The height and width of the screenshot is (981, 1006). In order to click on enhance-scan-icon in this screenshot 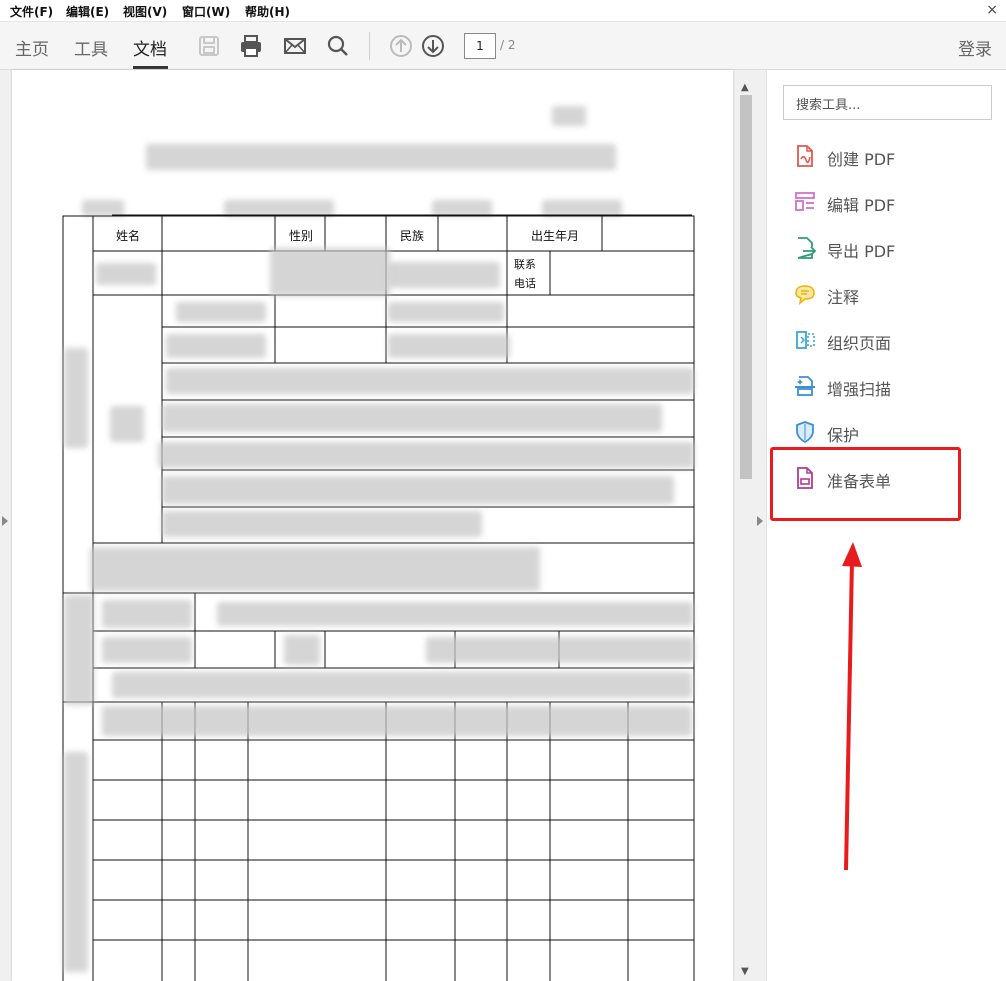, I will do `click(805, 386)`.